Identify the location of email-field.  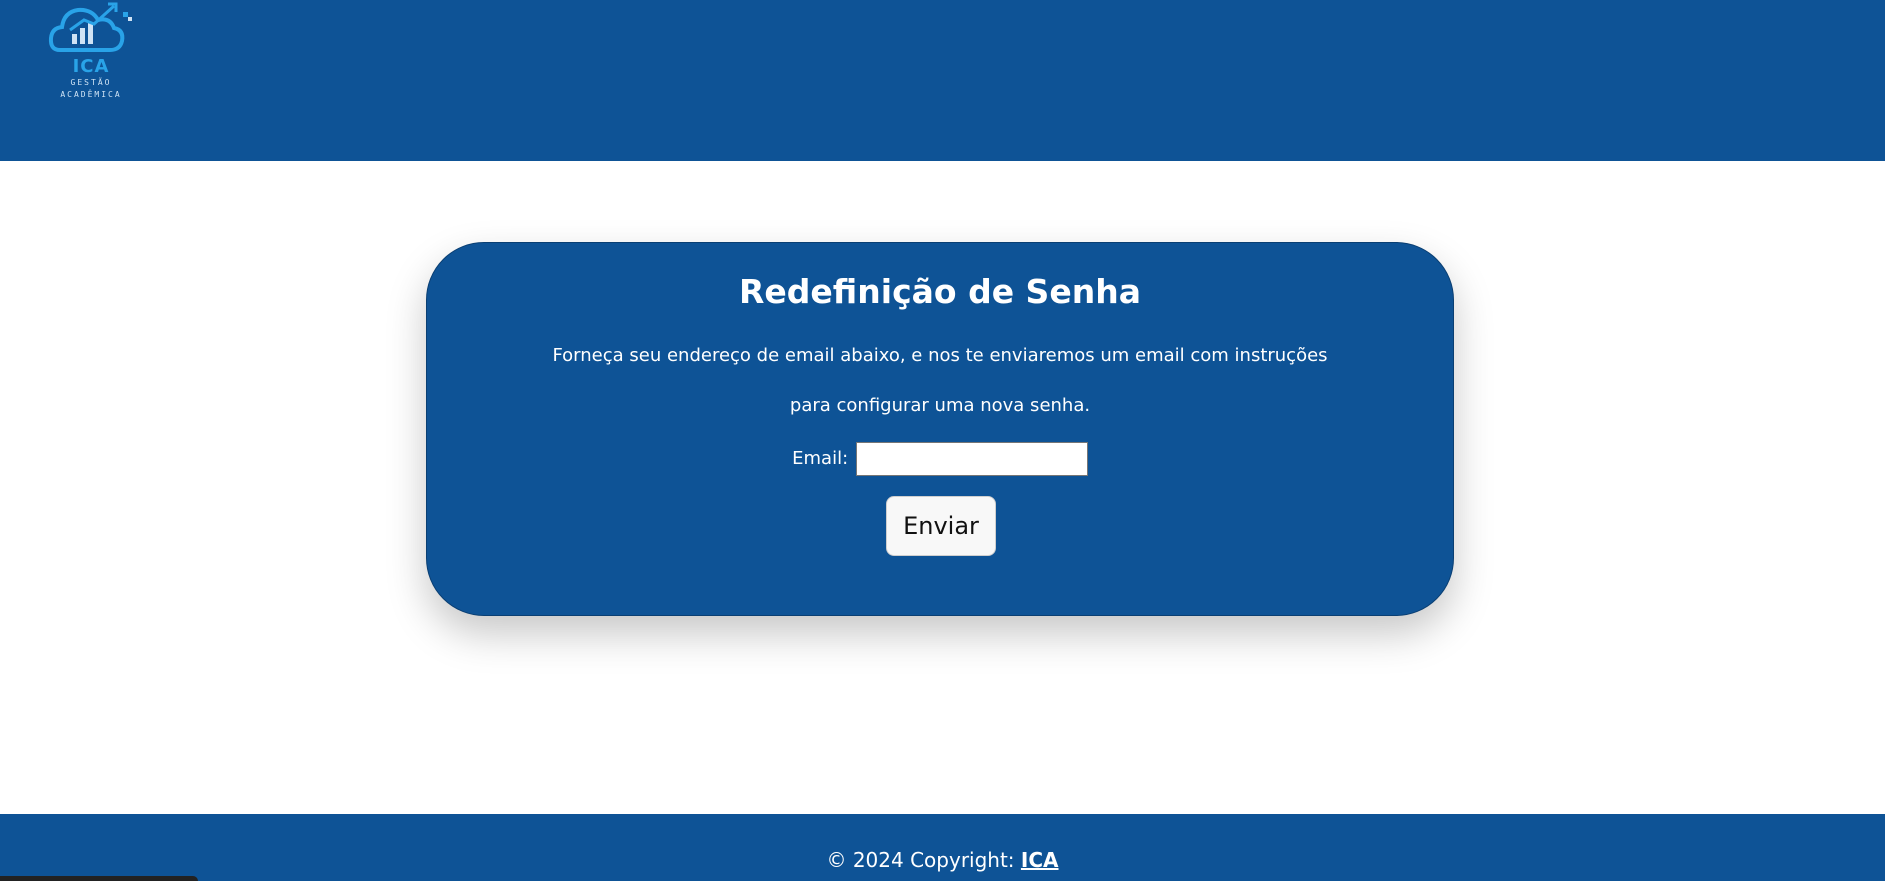
(971, 459).